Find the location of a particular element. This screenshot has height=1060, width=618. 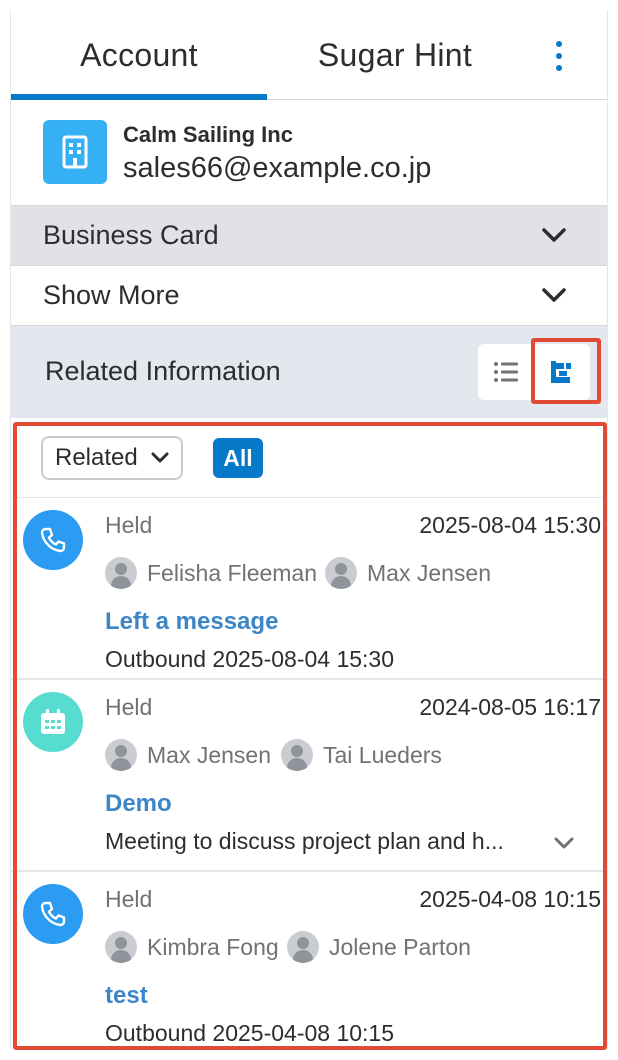

account-name: Calm Sailing Inc is located at coordinates (208, 134).